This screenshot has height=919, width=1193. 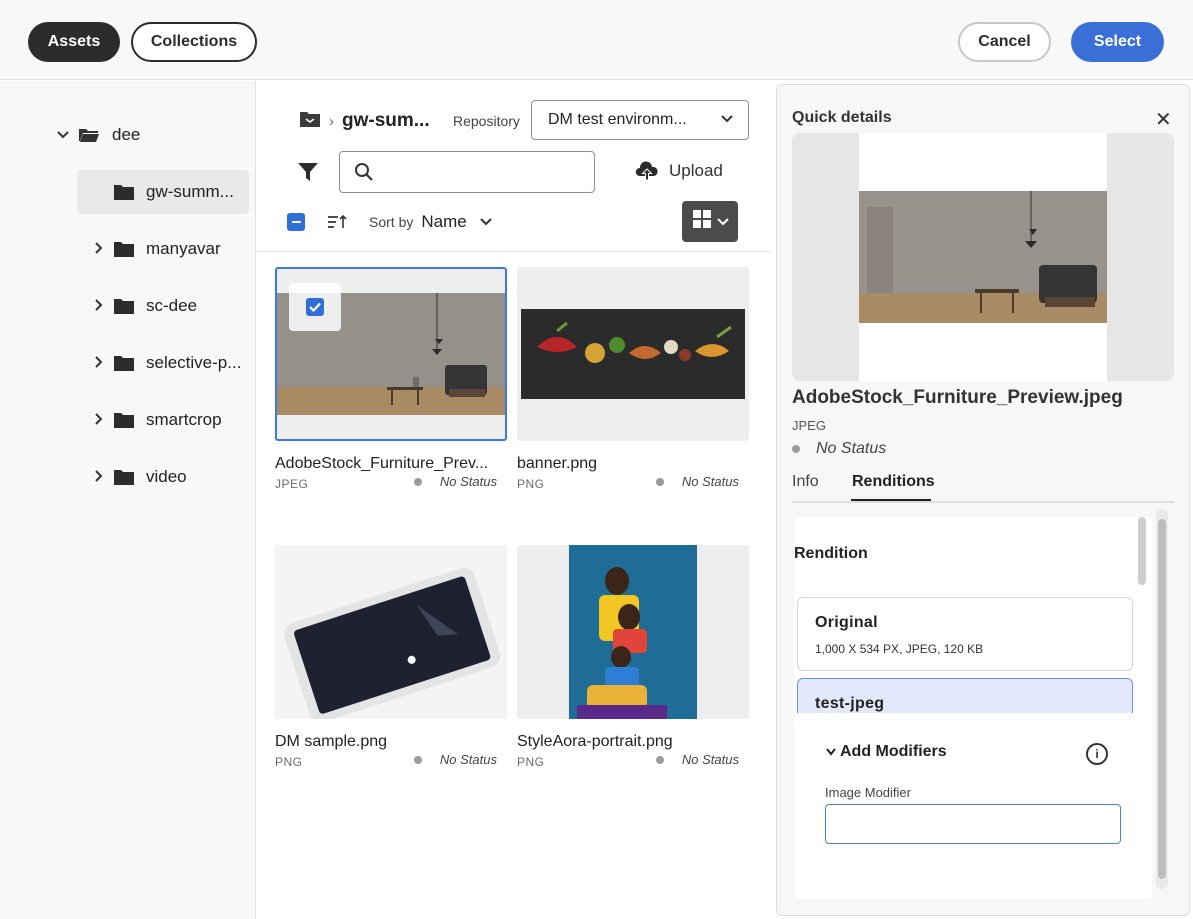 I want to click on portrait-image, so click(x=633, y=632).